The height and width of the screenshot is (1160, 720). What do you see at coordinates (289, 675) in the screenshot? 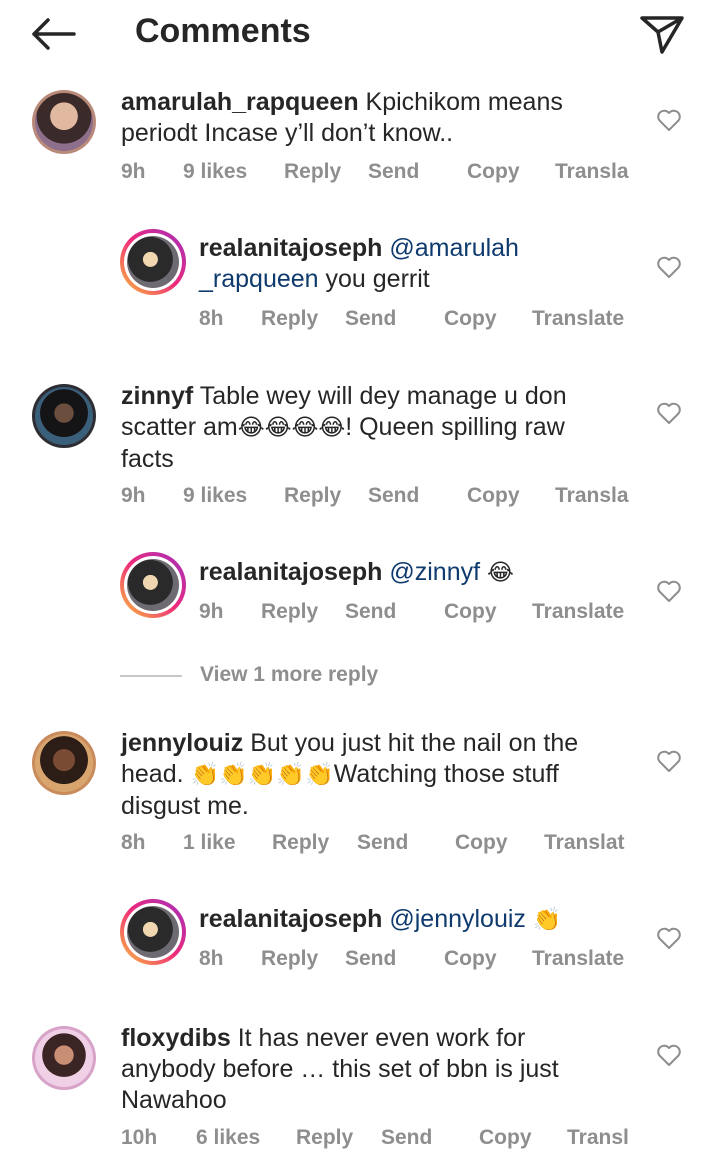
I see `view-more-replies-label: View 1 more reply` at bounding box center [289, 675].